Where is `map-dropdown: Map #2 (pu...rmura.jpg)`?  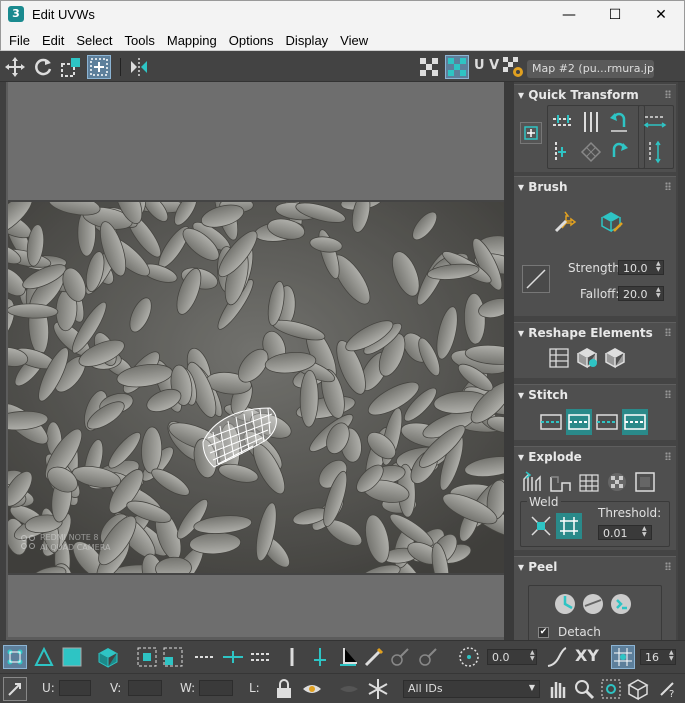
map-dropdown: Map #2 (pu...rmura.jpg) is located at coordinates (590, 69).